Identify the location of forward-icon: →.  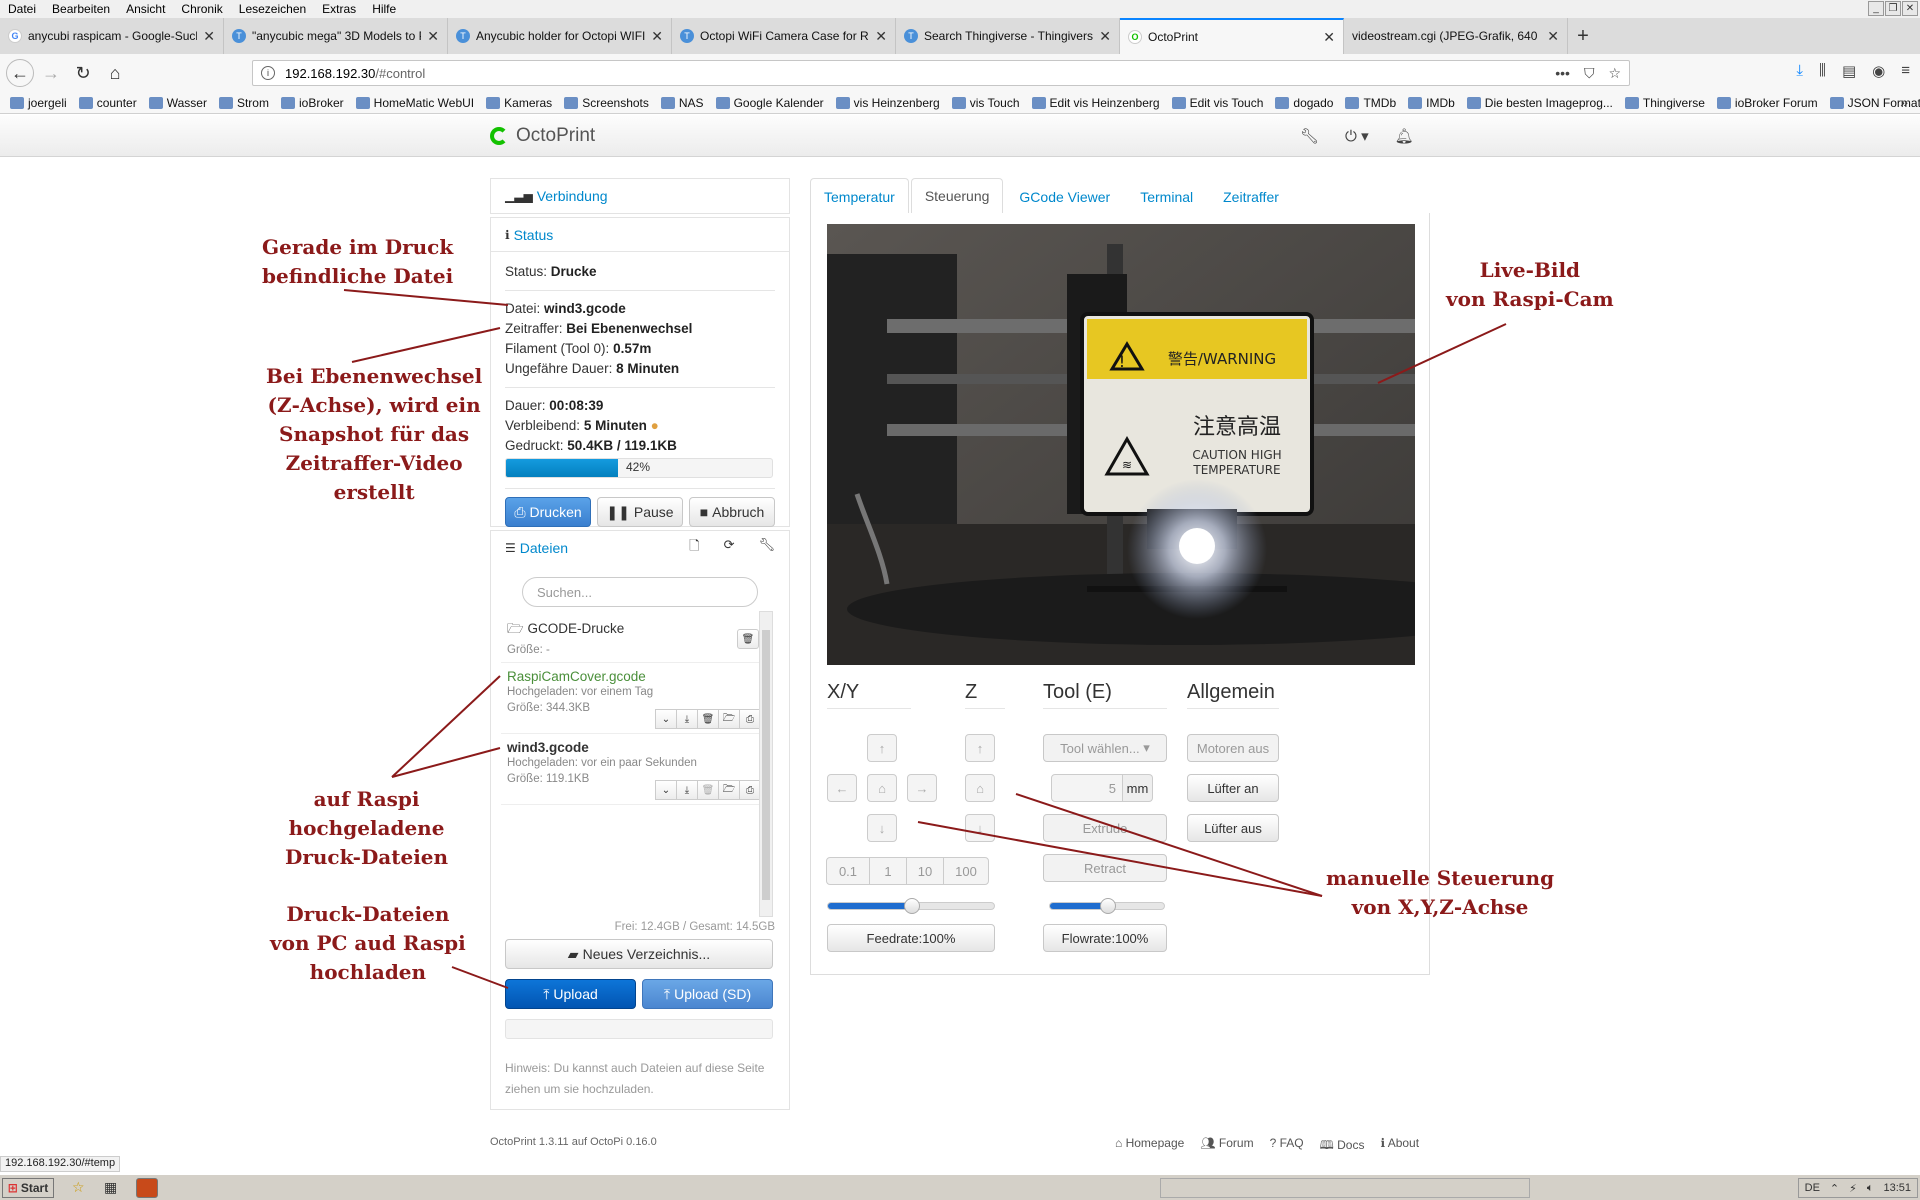
(51, 73).